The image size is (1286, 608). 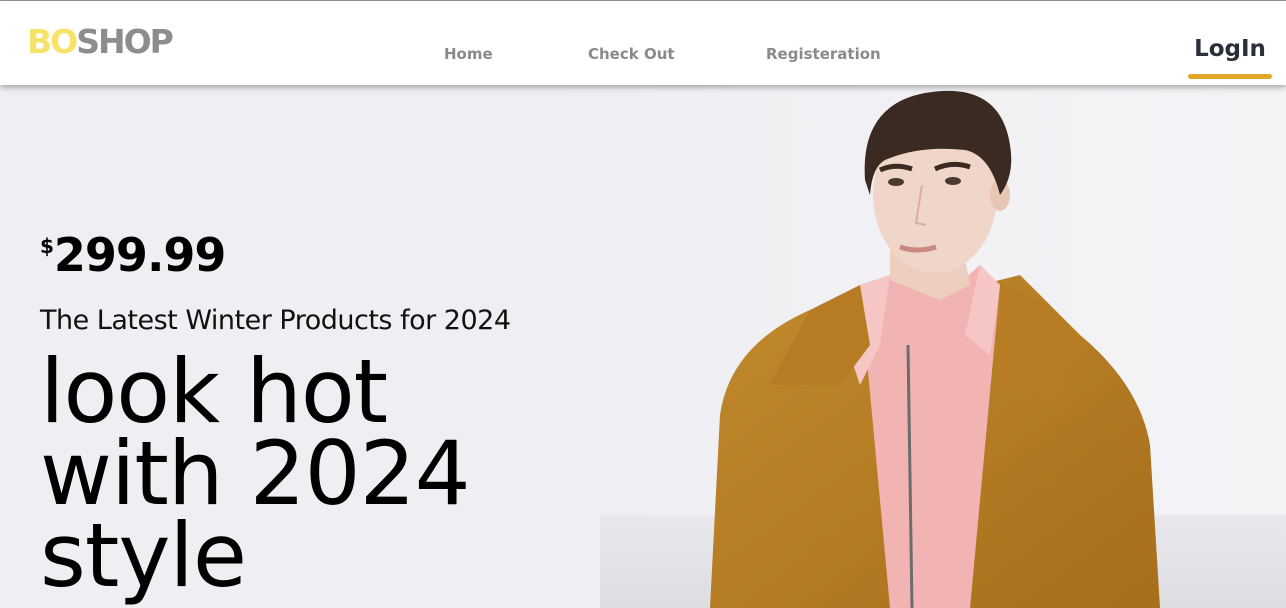 What do you see at coordinates (143, 555) in the screenshot?
I see `headline-line-3: style` at bounding box center [143, 555].